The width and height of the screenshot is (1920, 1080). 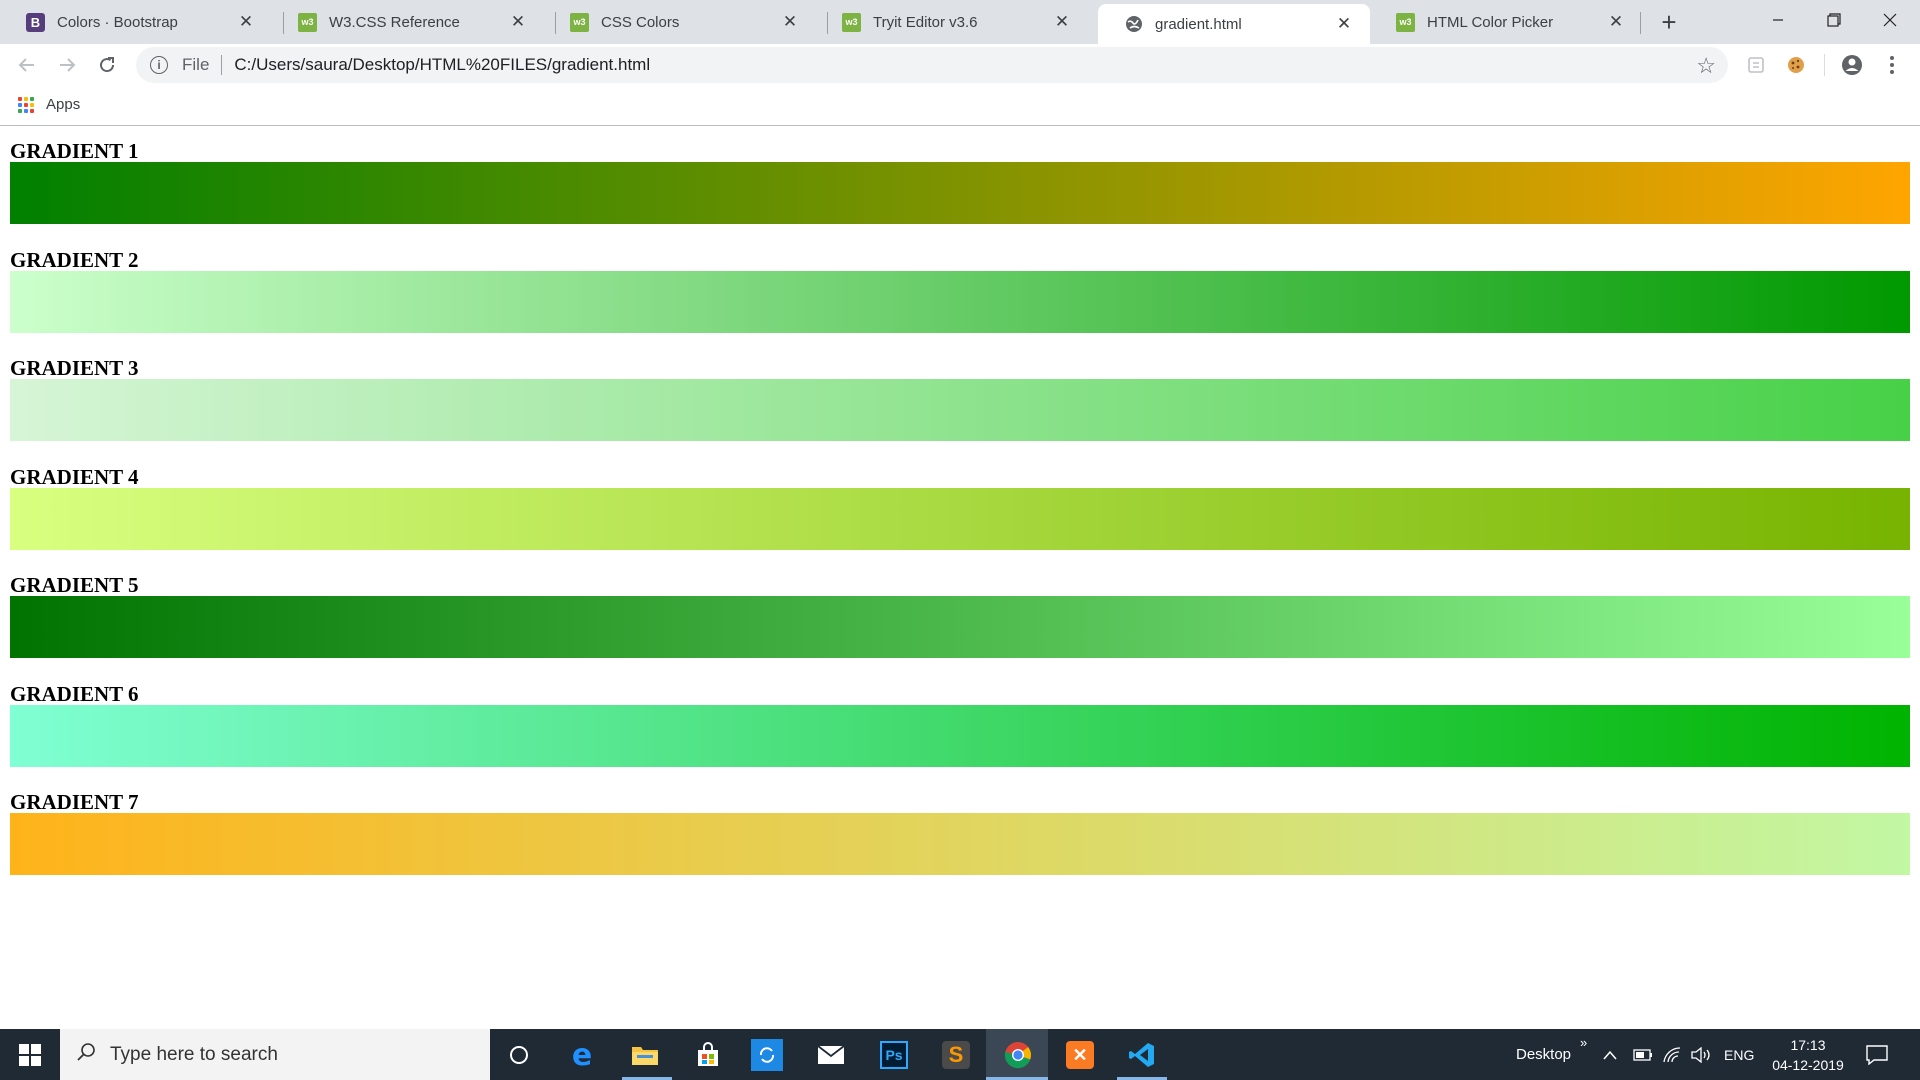 I want to click on gradient-3-title: GRADIENT 3, so click(x=74, y=368).